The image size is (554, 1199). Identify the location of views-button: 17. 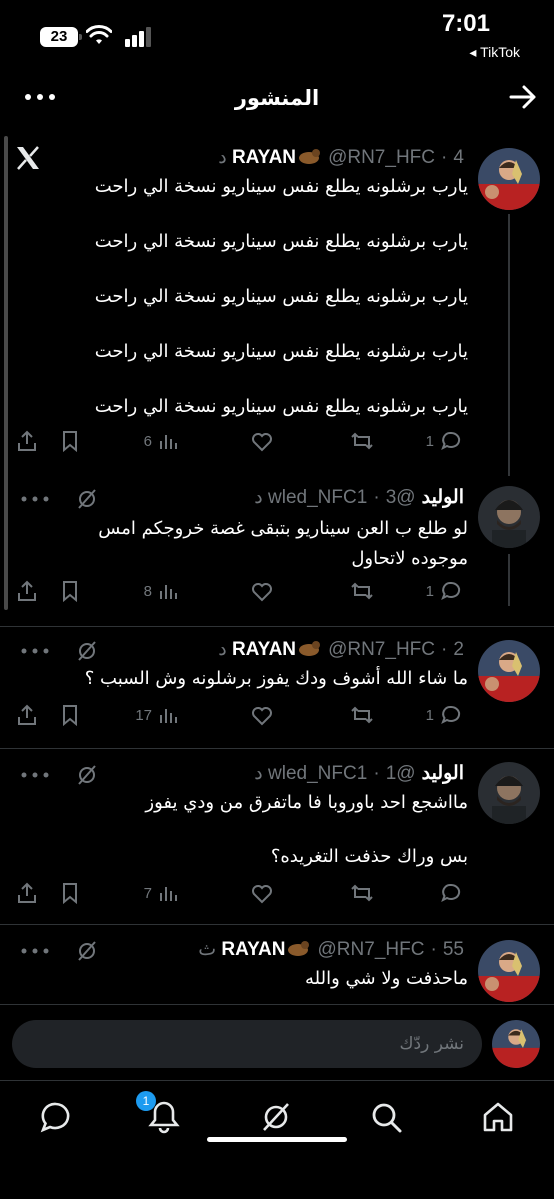
(156, 715).